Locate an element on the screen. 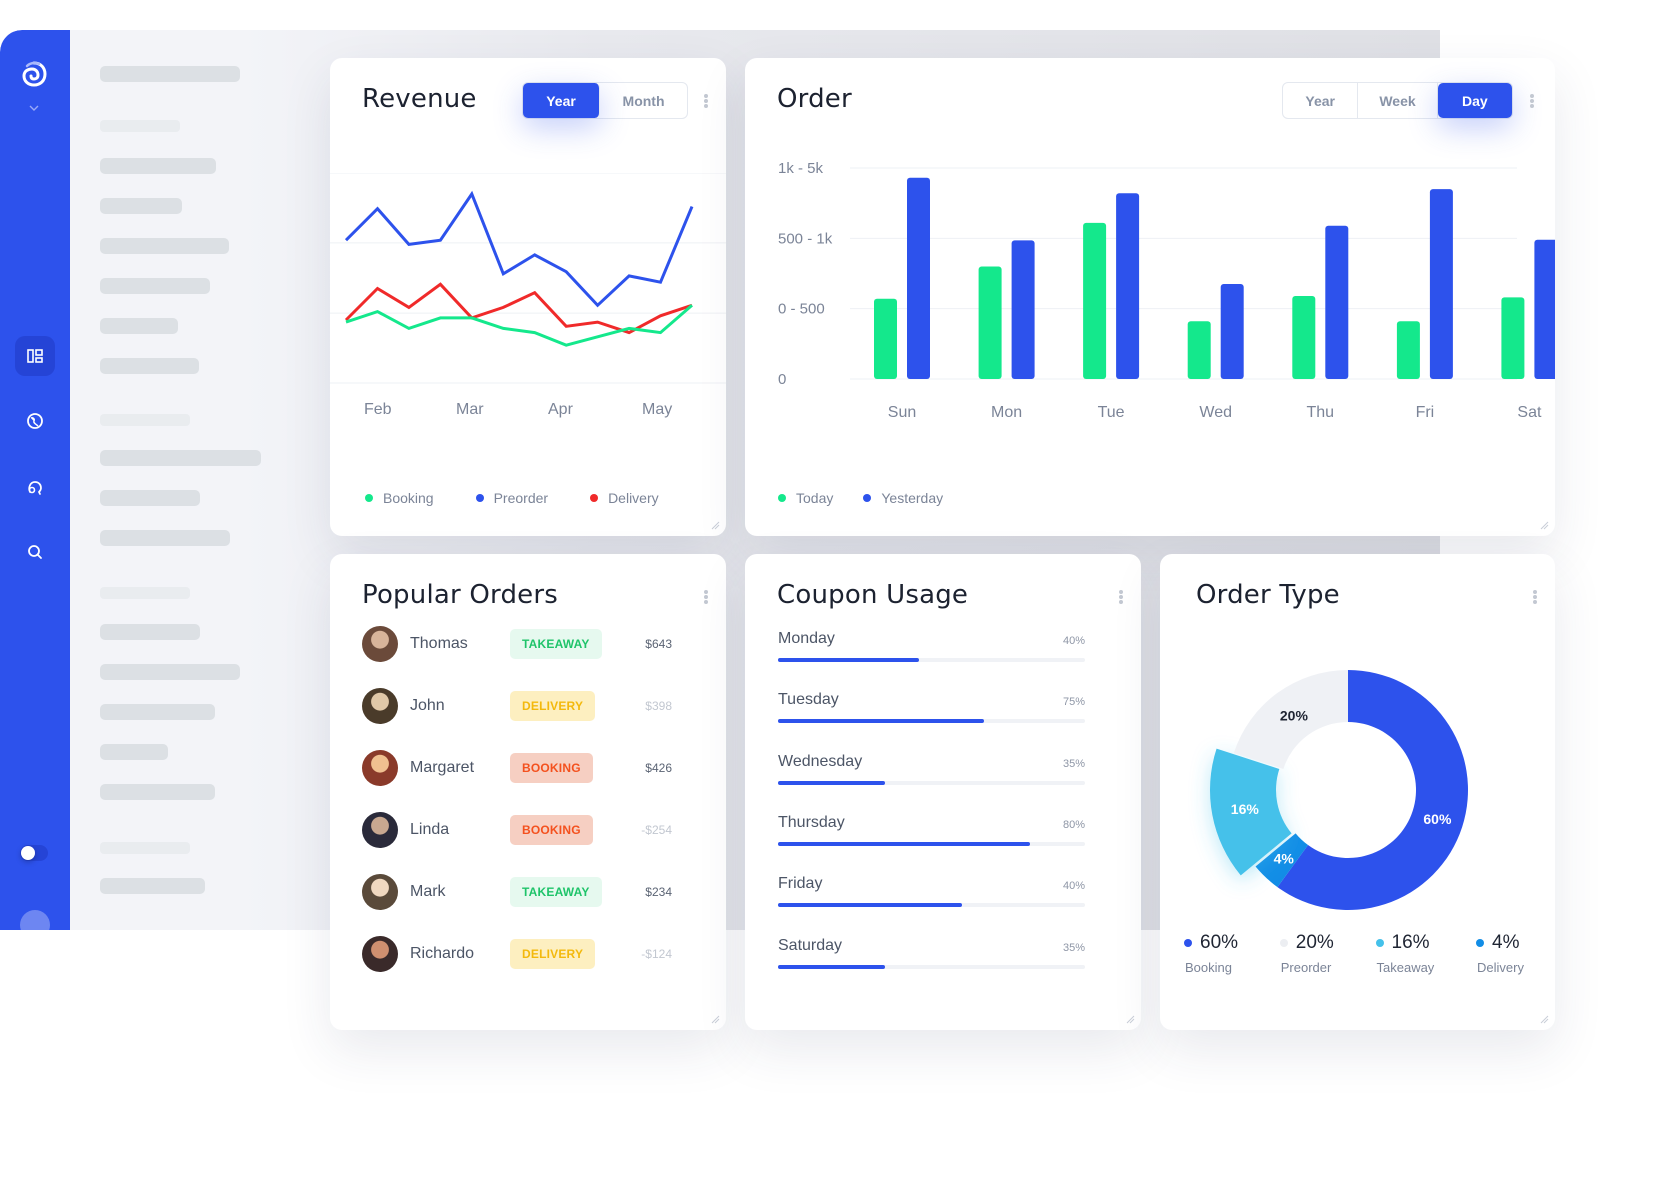 This screenshot has width=1662, height=1178. tab-day: Day is located at coordinates (1474, 100).